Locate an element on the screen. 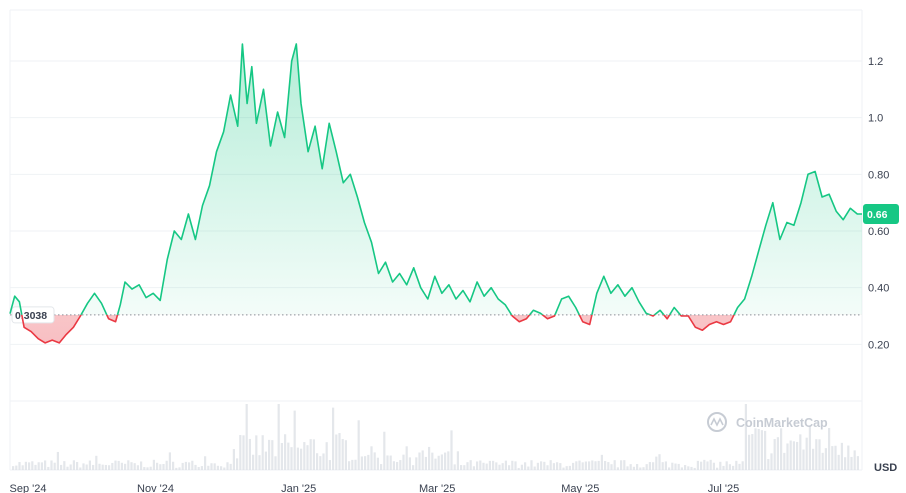 Image resolution: width=906 pixels, height=493 pixels. x-tick-label: May '25 is located at coordinates (580, 488).